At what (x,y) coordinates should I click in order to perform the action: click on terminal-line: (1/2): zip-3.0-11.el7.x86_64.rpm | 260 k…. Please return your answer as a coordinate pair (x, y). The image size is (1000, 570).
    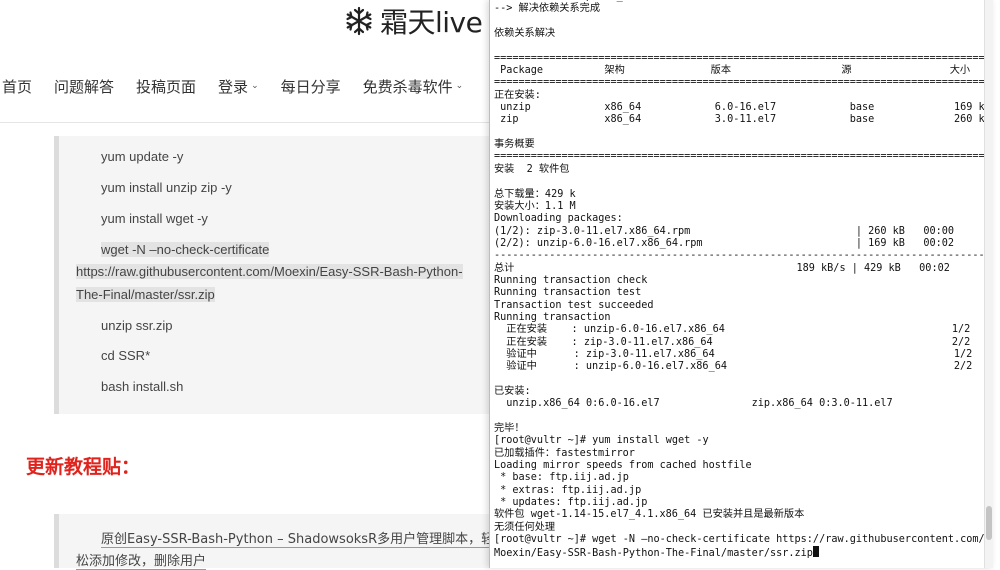
    Looking at the image, I should click on (724, 231).